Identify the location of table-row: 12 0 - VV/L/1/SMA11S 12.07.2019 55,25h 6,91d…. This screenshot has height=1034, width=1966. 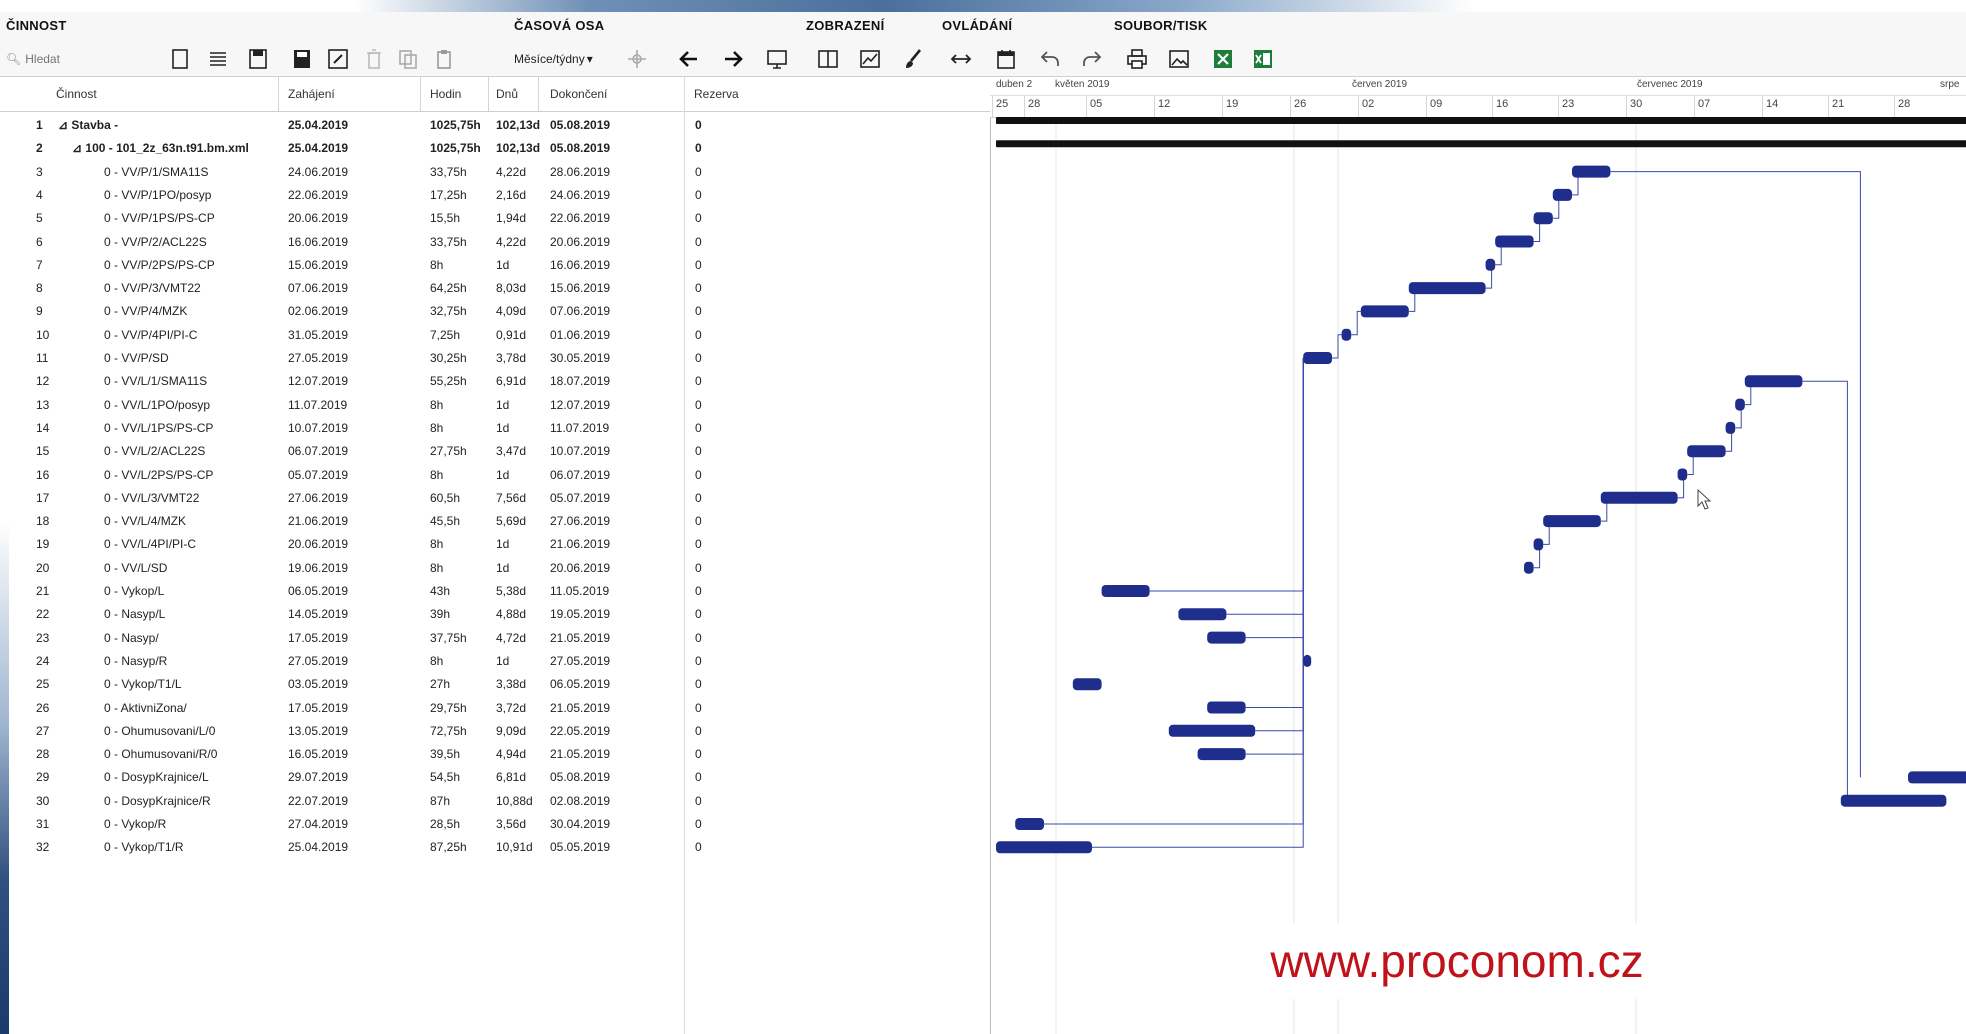
(495, 380).